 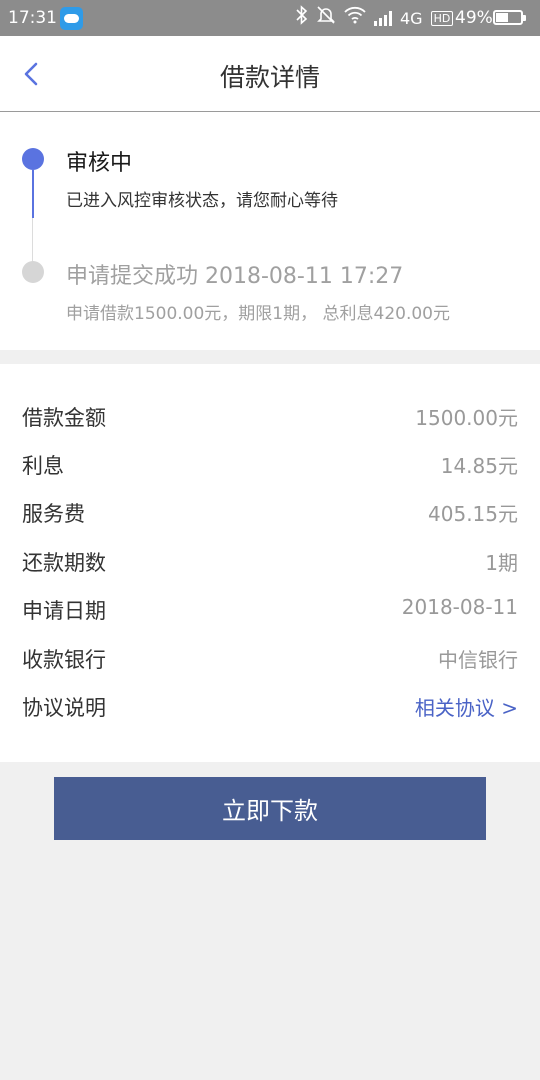 What do you see at coordinates (270, 464) in the screenshot?
I see `detail-row-interest: 利息 14.85元` at bounding box center [270, 464].